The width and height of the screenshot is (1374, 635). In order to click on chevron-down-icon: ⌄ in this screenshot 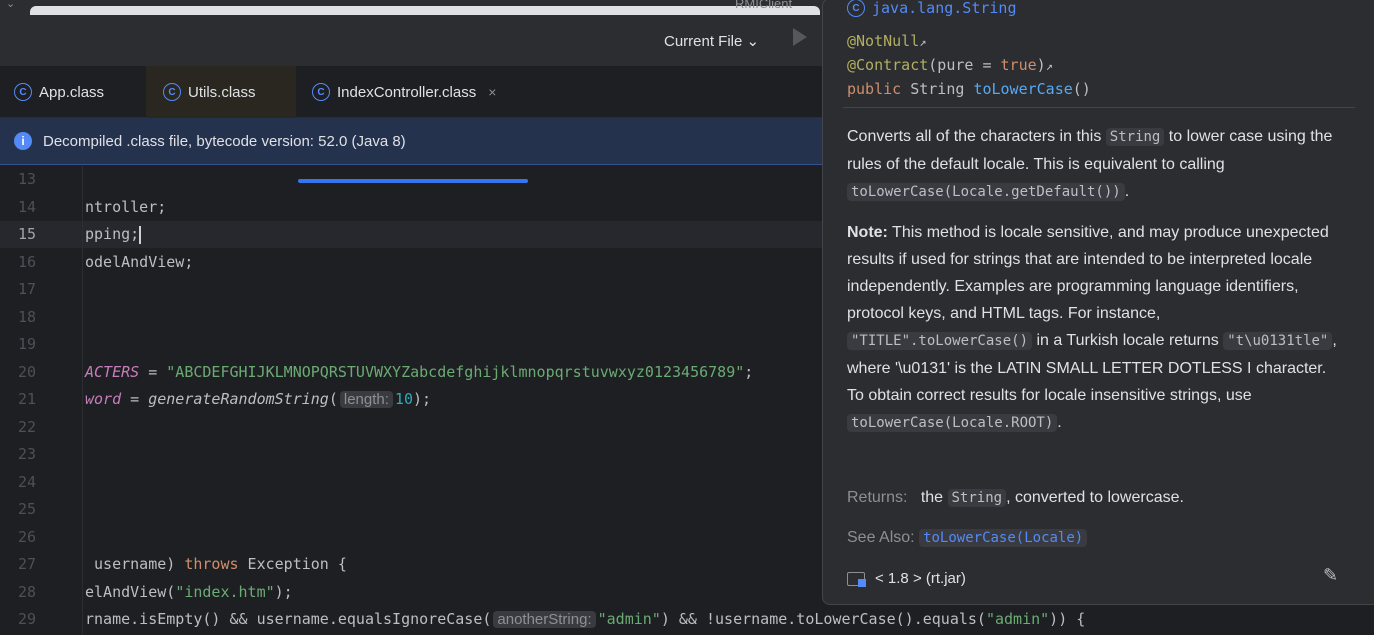, I will do `click(10, 5)`.